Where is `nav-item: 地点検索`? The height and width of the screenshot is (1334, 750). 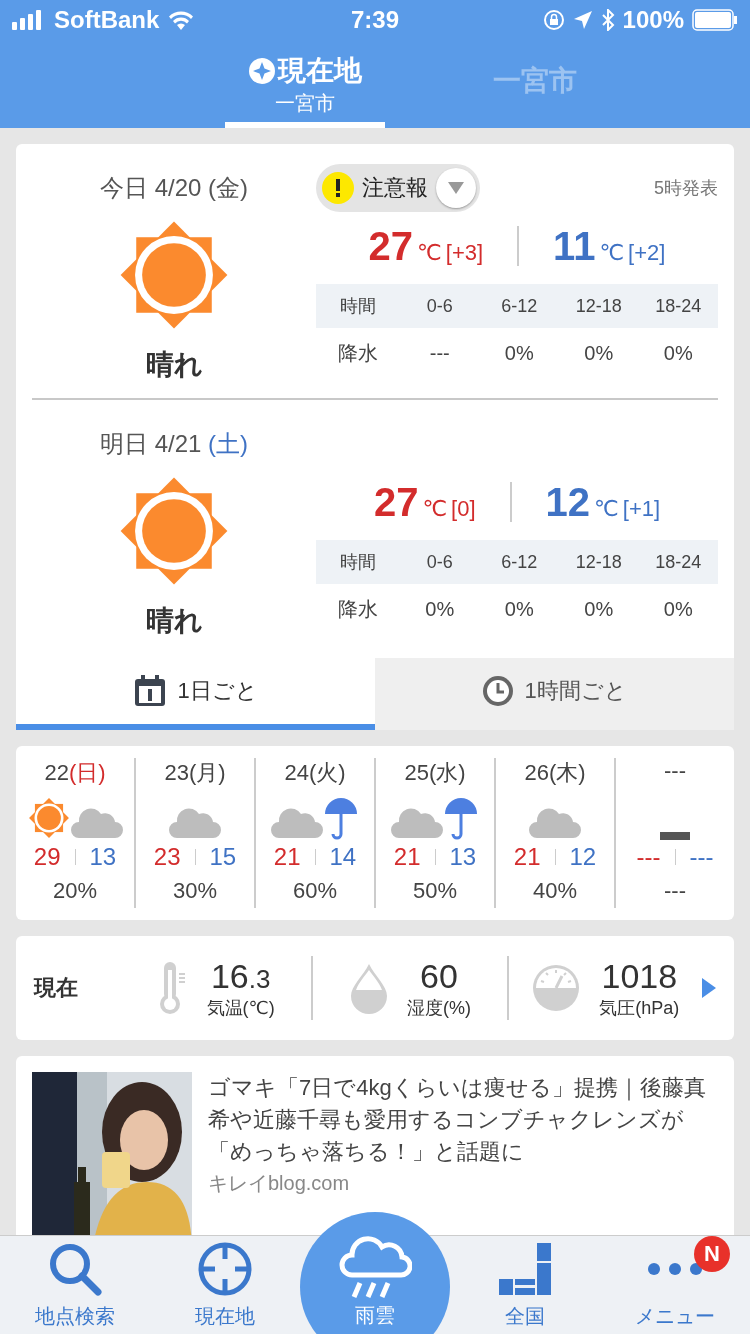 nav-item: 地点検索 is located at coordinates (75, 1285).